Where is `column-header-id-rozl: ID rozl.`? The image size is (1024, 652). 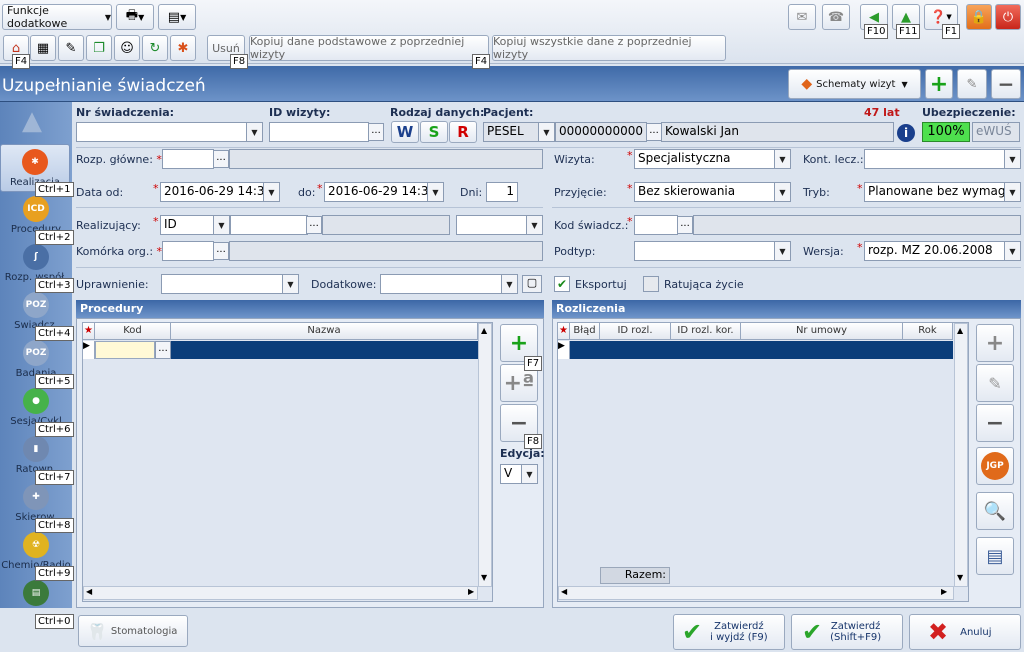
column-header-id-rozl: ID rozl. is located at coordinates (635, 331).